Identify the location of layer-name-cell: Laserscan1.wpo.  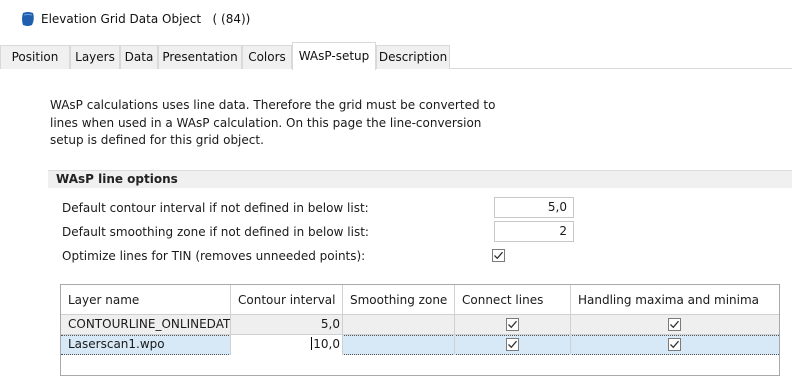
(146, 345).